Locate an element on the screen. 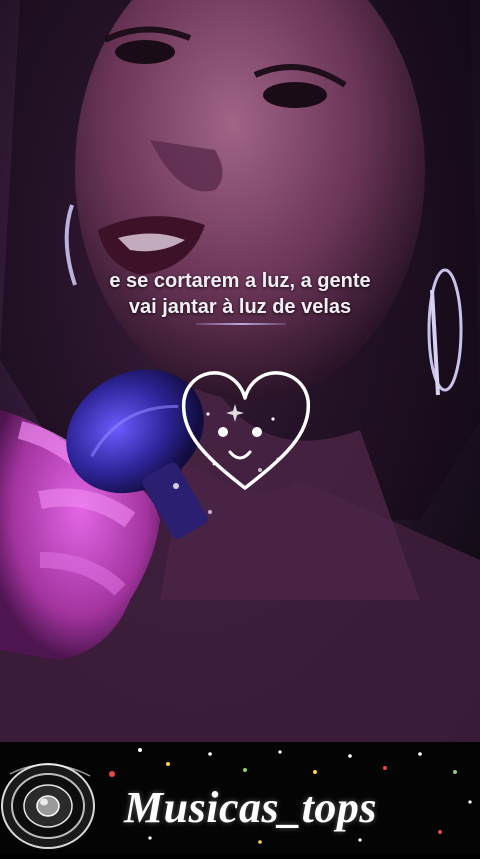 This screenshot has height=859, width=480. lyrics-line-1: e se cortarem a luz, a gente is located at coordinates (240, 281).